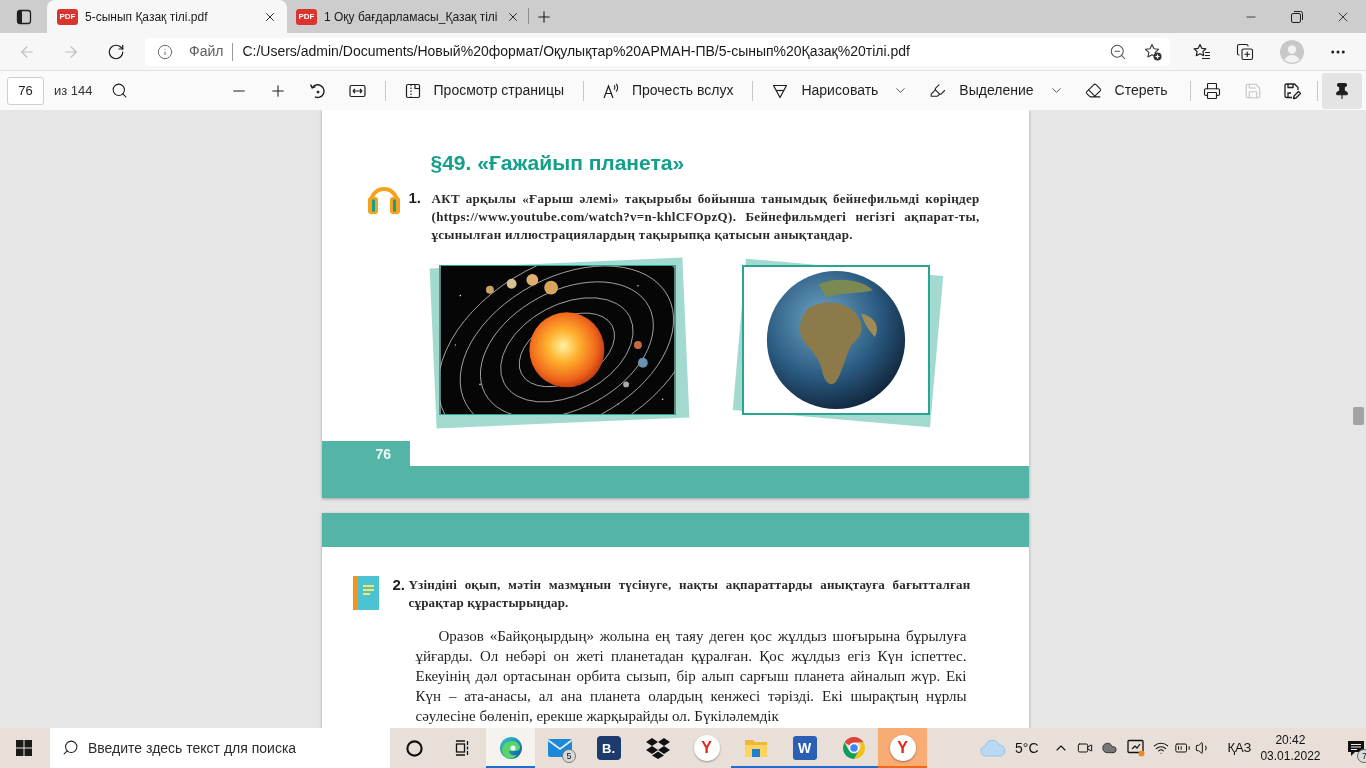 The height and width of the screenshot is (768, 1366). What do you see at coordinates (558, 163) in the screenshot?
I see `section-heading: §49. «Ғажайып планета»` at bounding box center [558, 163].